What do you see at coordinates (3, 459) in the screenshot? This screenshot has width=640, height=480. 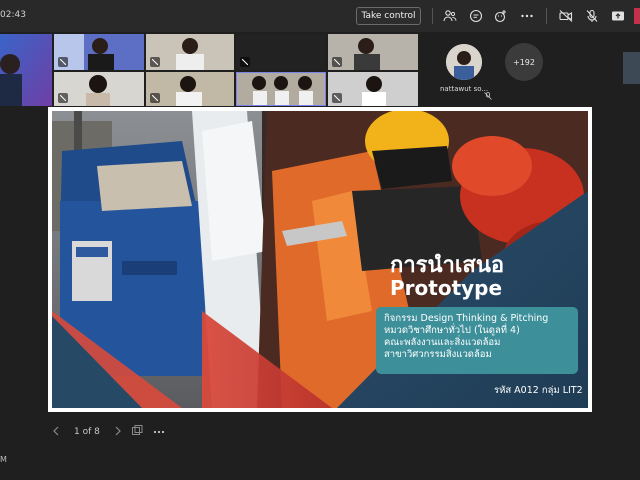 I see `status-text: M` at bounding box center [3, 459].